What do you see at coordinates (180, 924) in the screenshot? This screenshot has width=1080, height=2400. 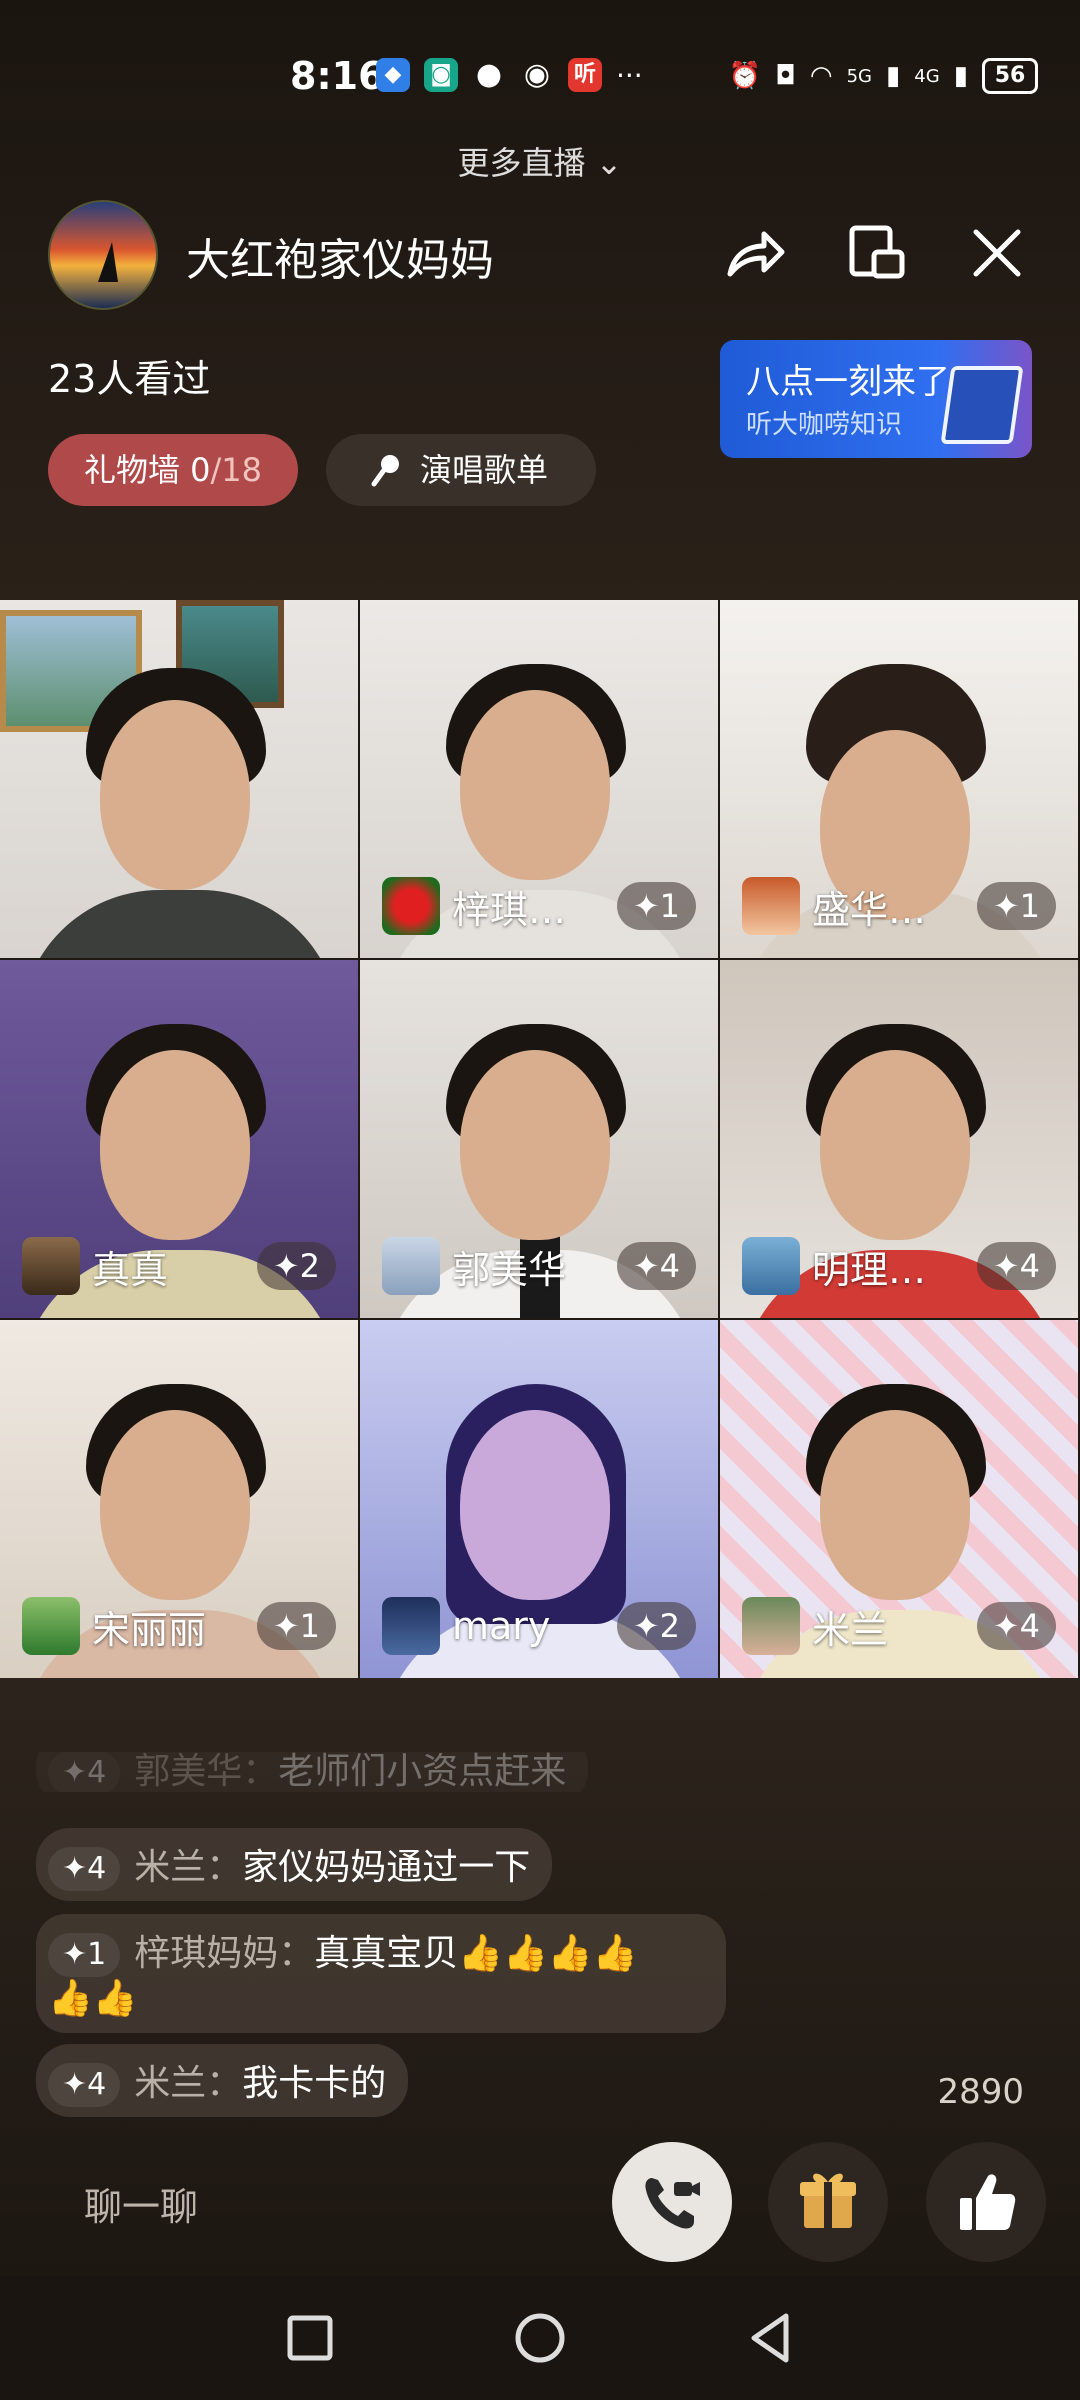 I see `person-body` at bounding box center [180, 924].